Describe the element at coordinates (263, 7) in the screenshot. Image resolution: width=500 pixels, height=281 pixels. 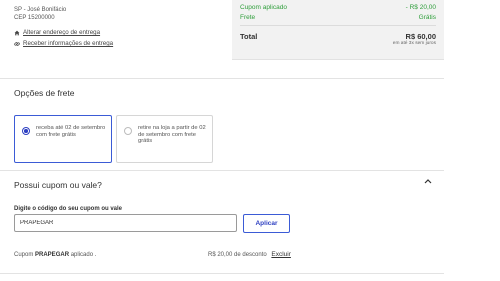
I see `coupon-summary-label: Cupom aplicado` at that location.